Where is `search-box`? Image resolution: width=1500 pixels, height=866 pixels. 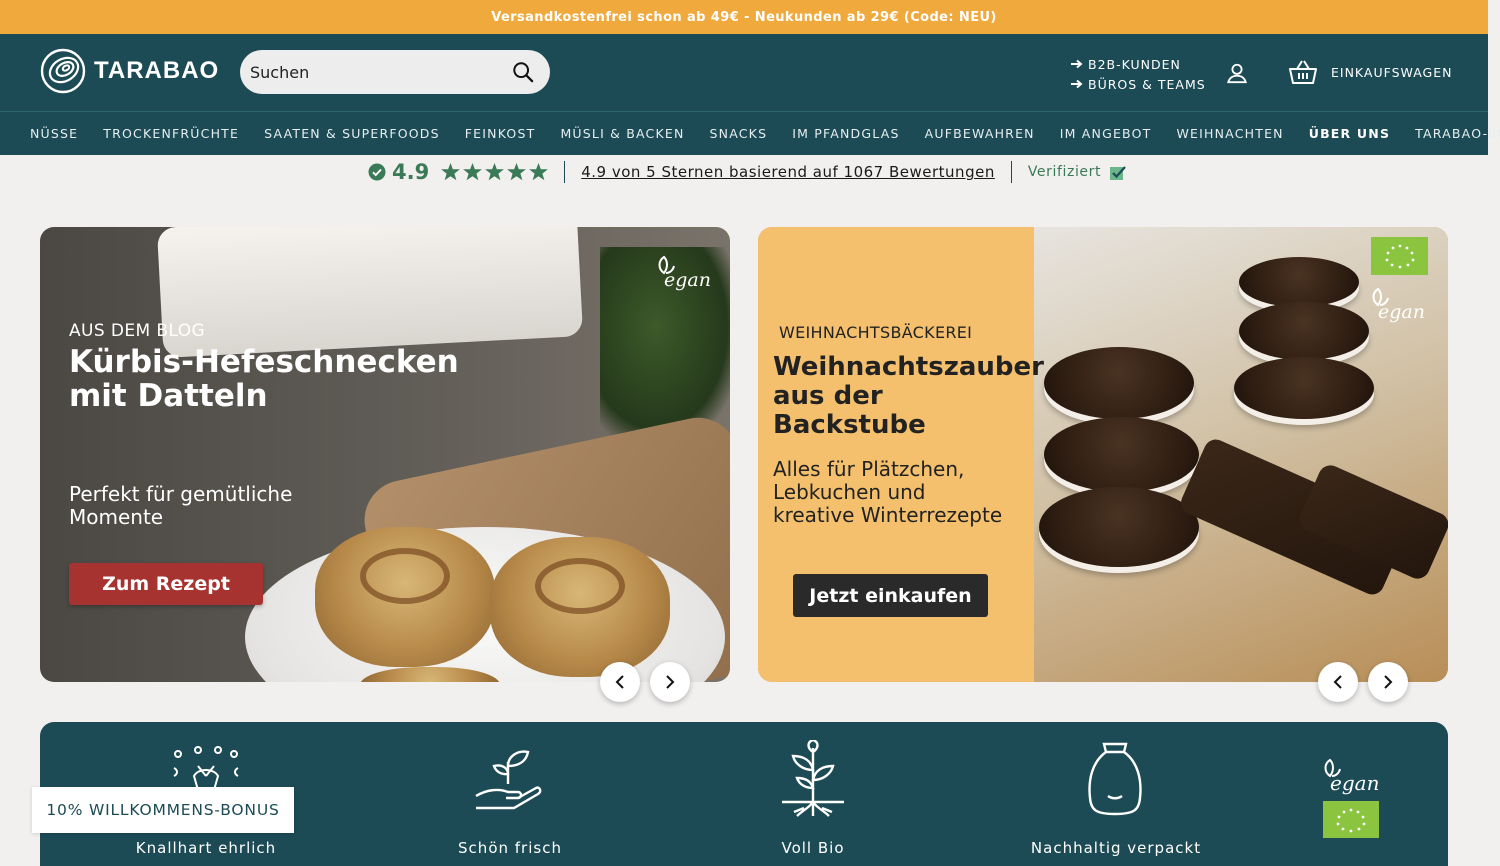
search-box is located at coordinates (395, 72).